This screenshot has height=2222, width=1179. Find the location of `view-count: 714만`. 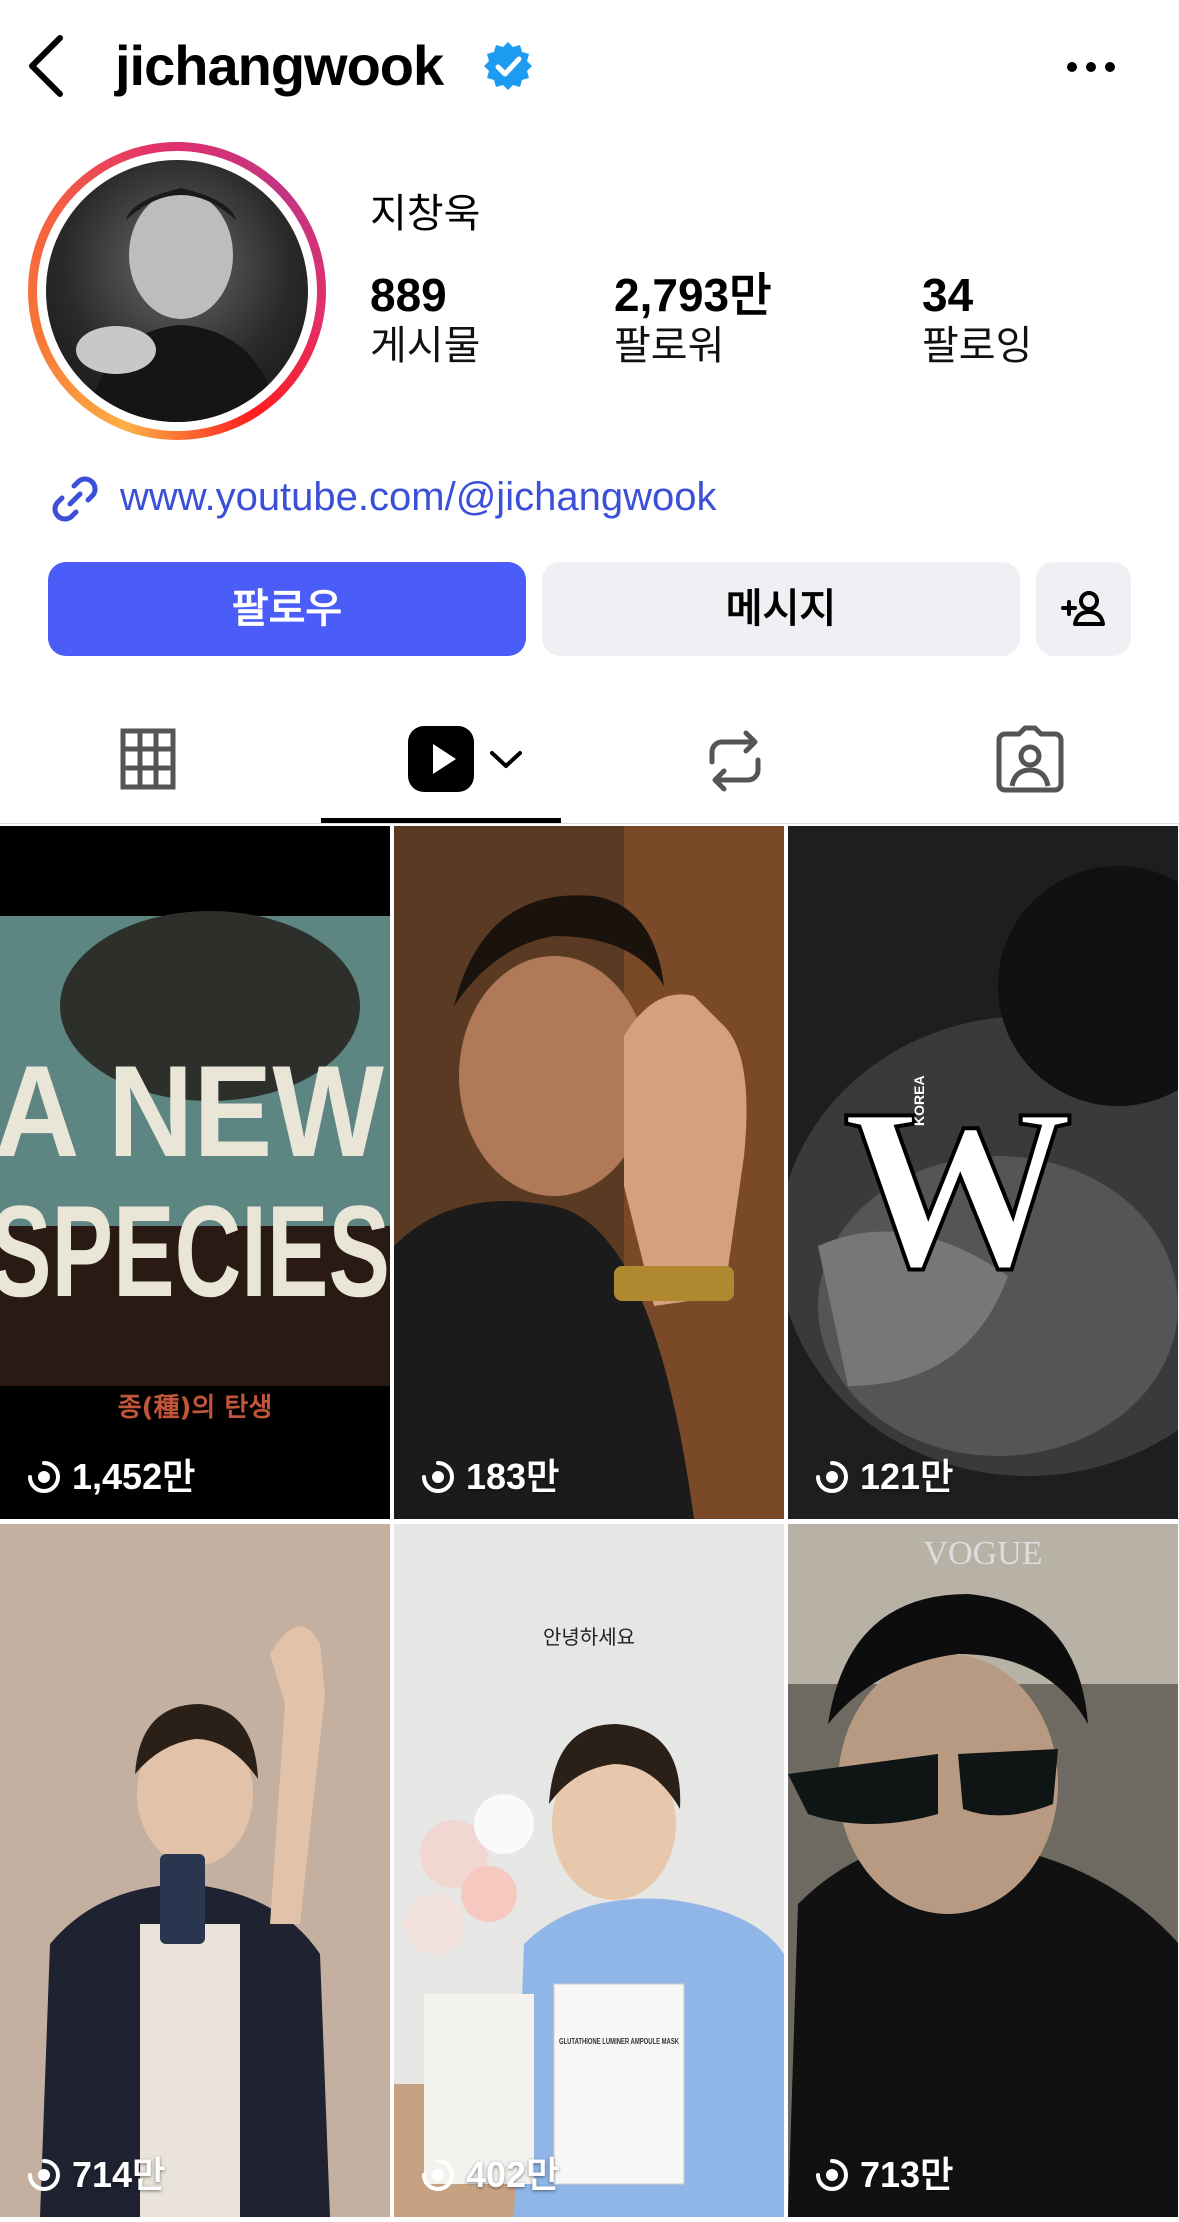

view-count: 714만 is located at coordinates (94, 2175).